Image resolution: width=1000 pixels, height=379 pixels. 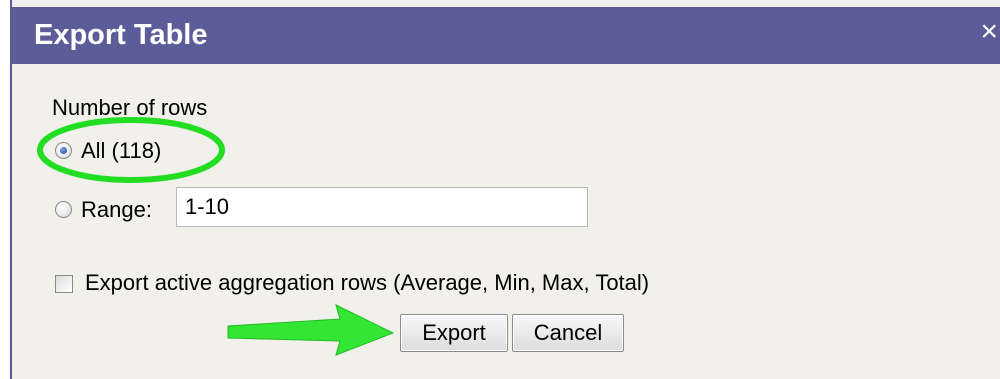 What do you see at coordinates (130, 107) in the screenshot?
I see `number-of-rows-label: Number of rows` at bounding box center [130, 107].